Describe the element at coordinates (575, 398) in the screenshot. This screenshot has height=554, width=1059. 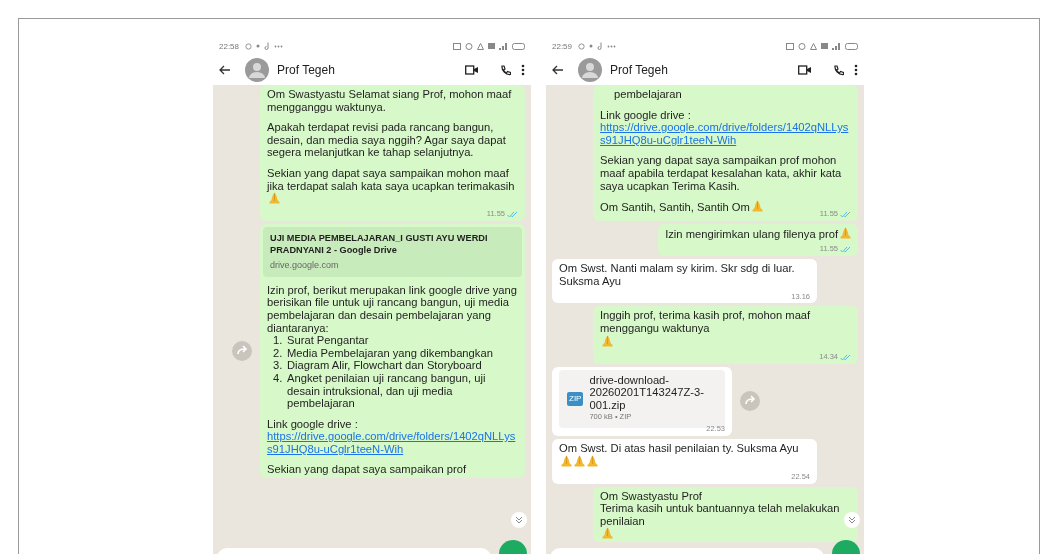
I see `file-type-icon: ZIP` at that location.